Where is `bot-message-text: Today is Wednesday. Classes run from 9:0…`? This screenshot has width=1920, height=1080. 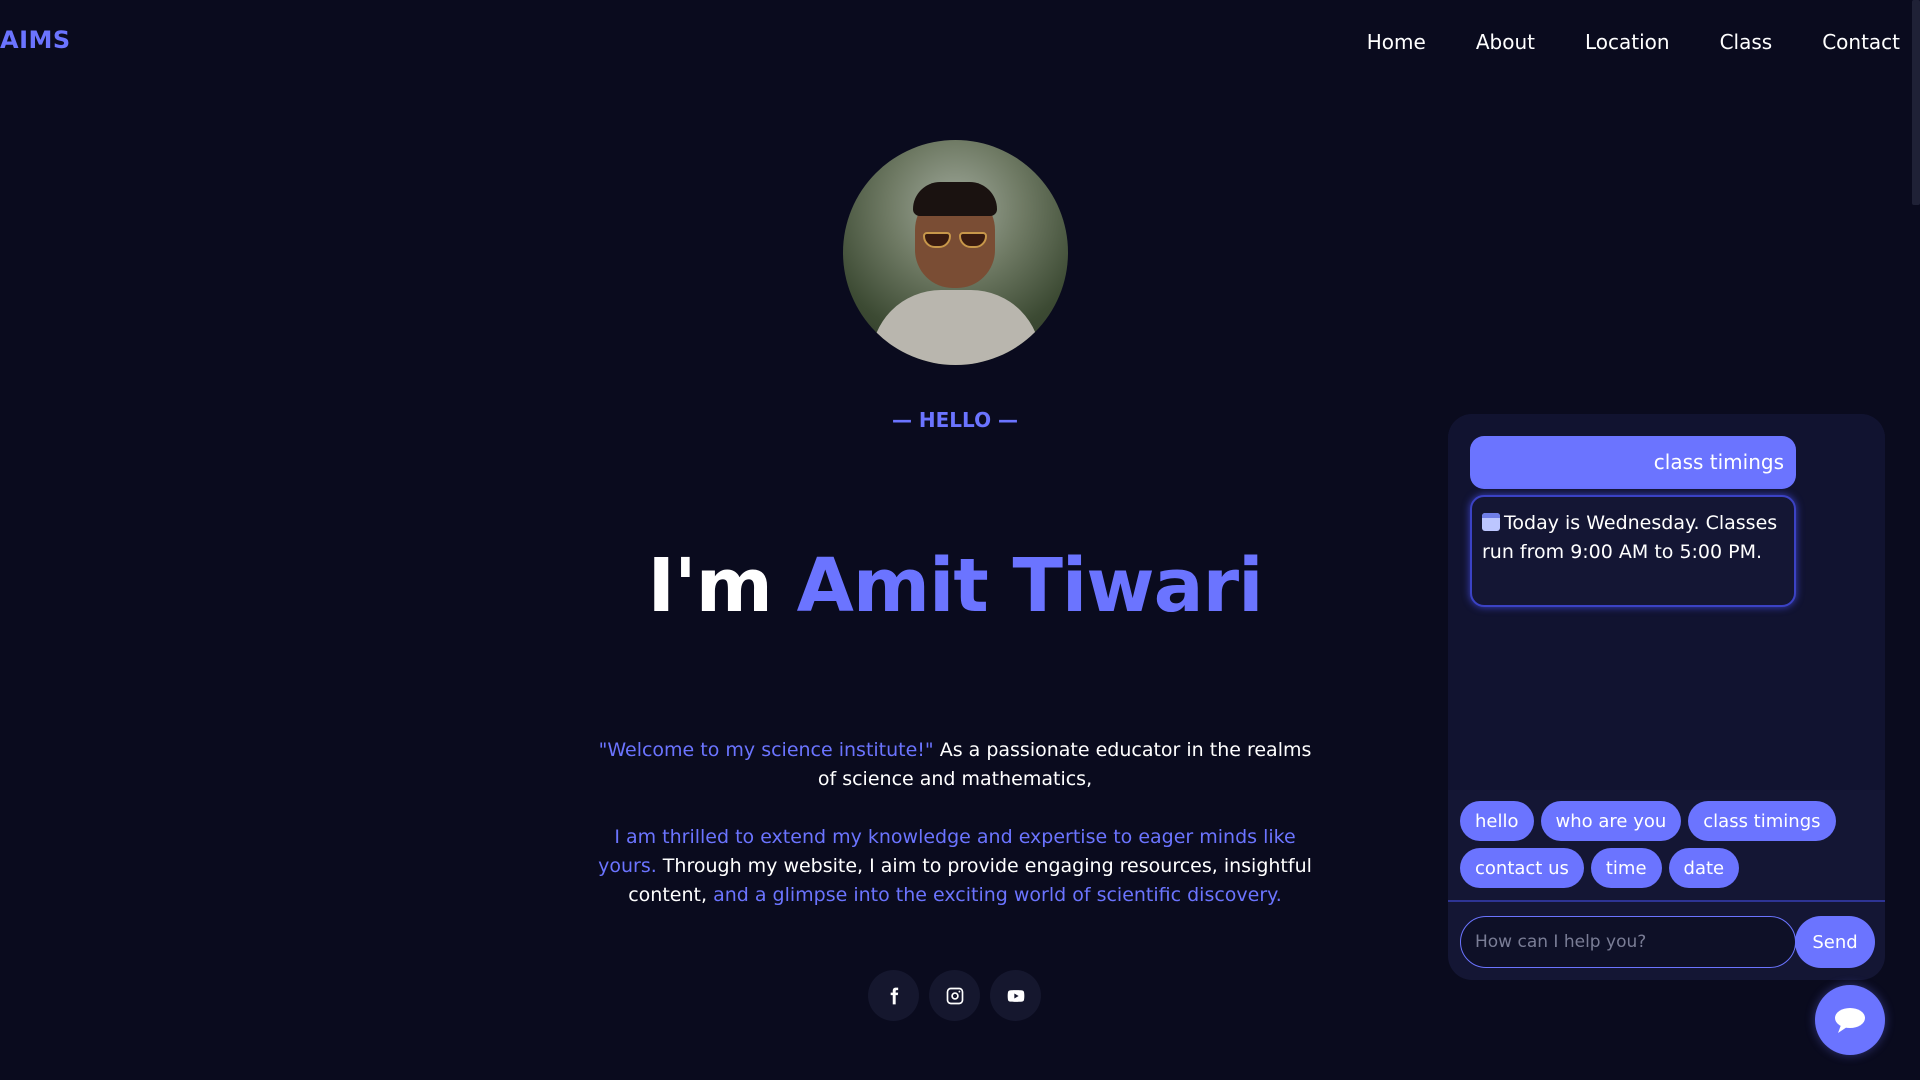 bot-message-text: Today is Wednesday. Classes run from 9:0… is located at coordinates (1630, 537).